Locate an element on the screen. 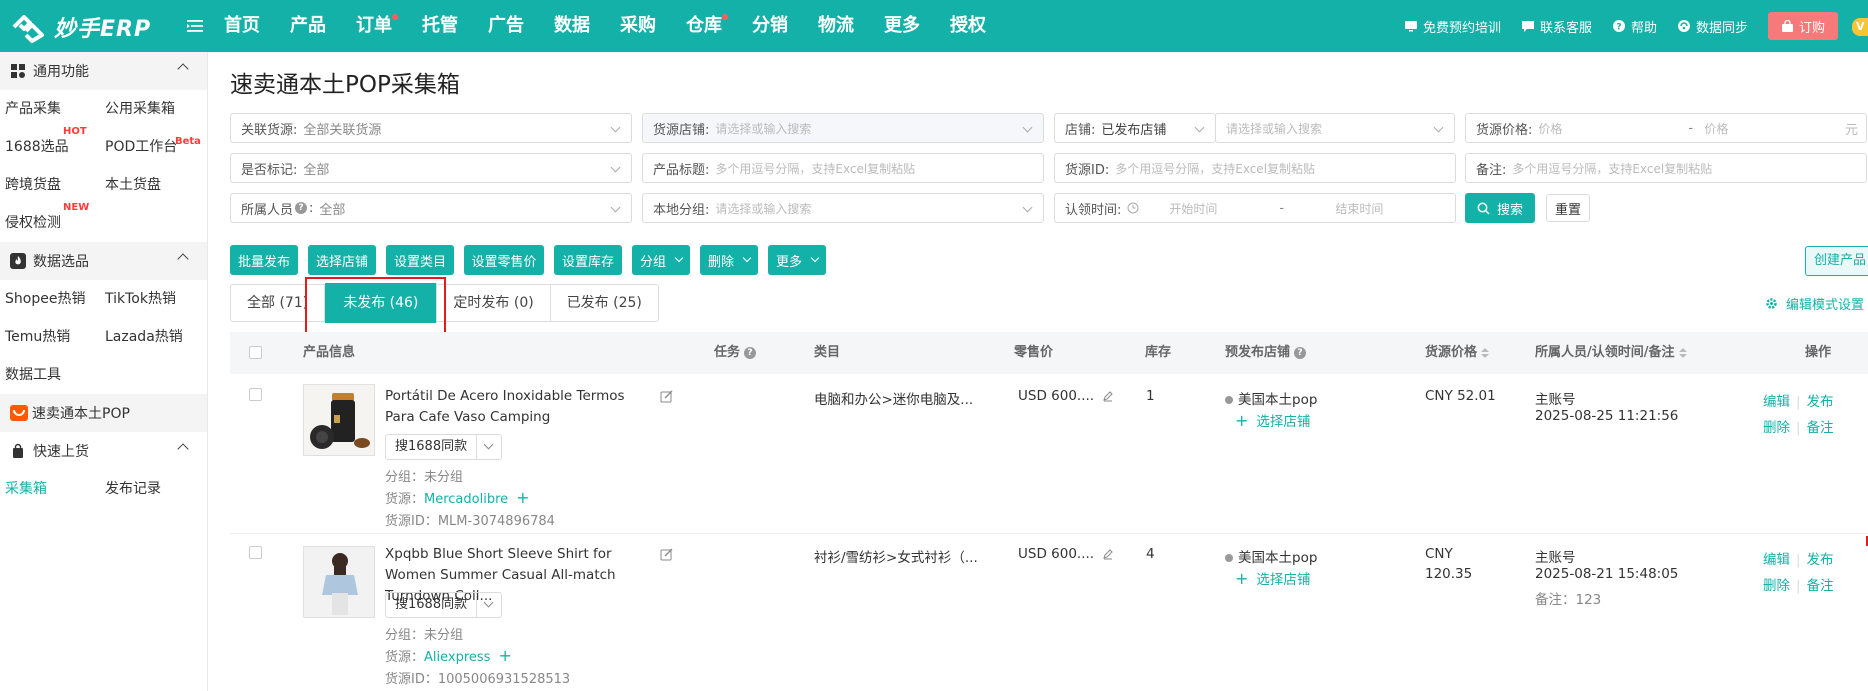  start-time-input: 开始时间 is located at coordinates (1224, 208).